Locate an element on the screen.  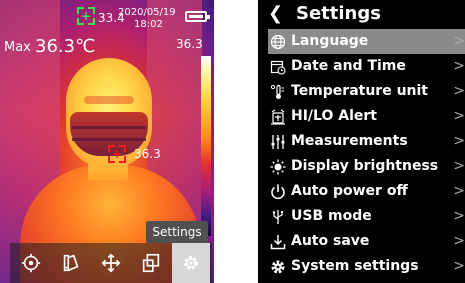
move-button is located at coordinates (111, 263).